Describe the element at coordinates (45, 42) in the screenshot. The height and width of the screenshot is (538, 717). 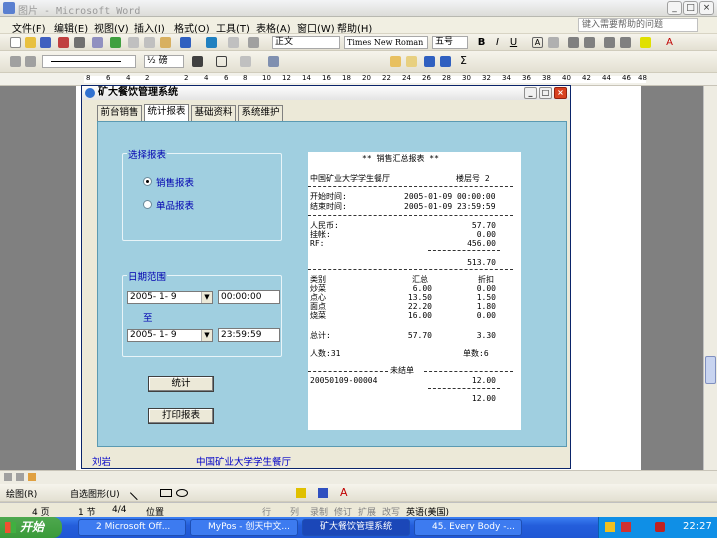
I see `save-icon` at that location.